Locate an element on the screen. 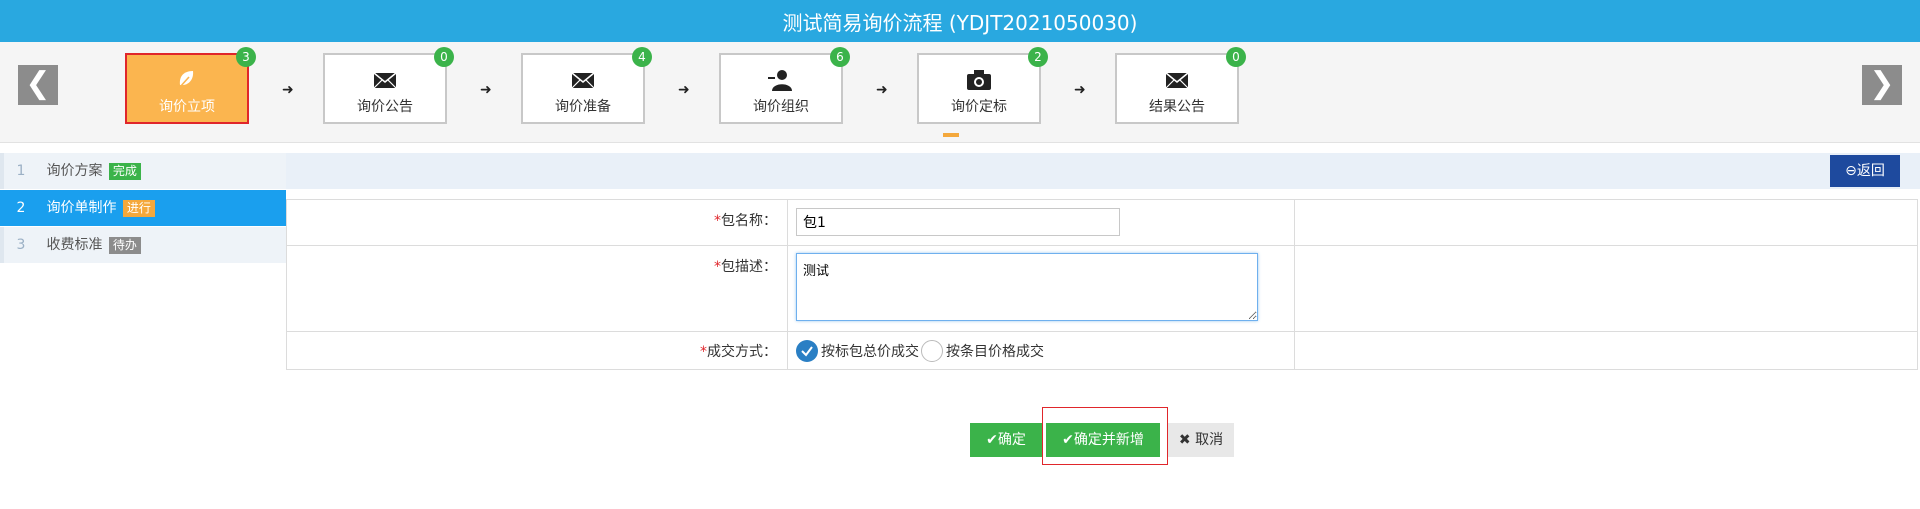  form-label: *包描述： is located at coordinates (537, 288).